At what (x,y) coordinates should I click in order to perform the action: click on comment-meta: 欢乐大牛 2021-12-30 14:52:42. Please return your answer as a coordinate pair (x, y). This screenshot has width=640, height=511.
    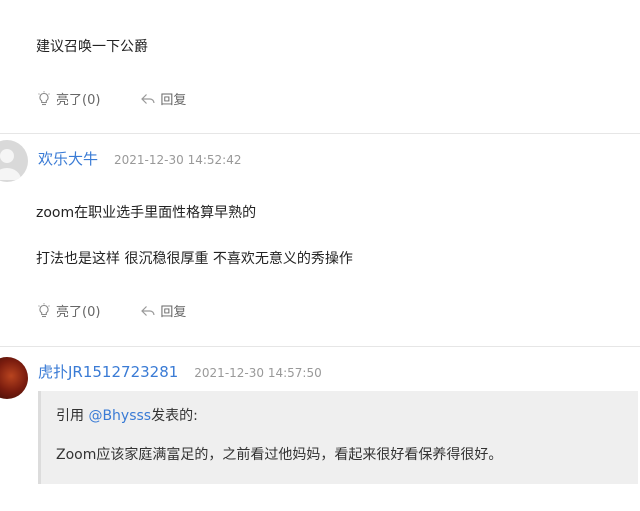
    Looking at the image, I should click on (139, 158).